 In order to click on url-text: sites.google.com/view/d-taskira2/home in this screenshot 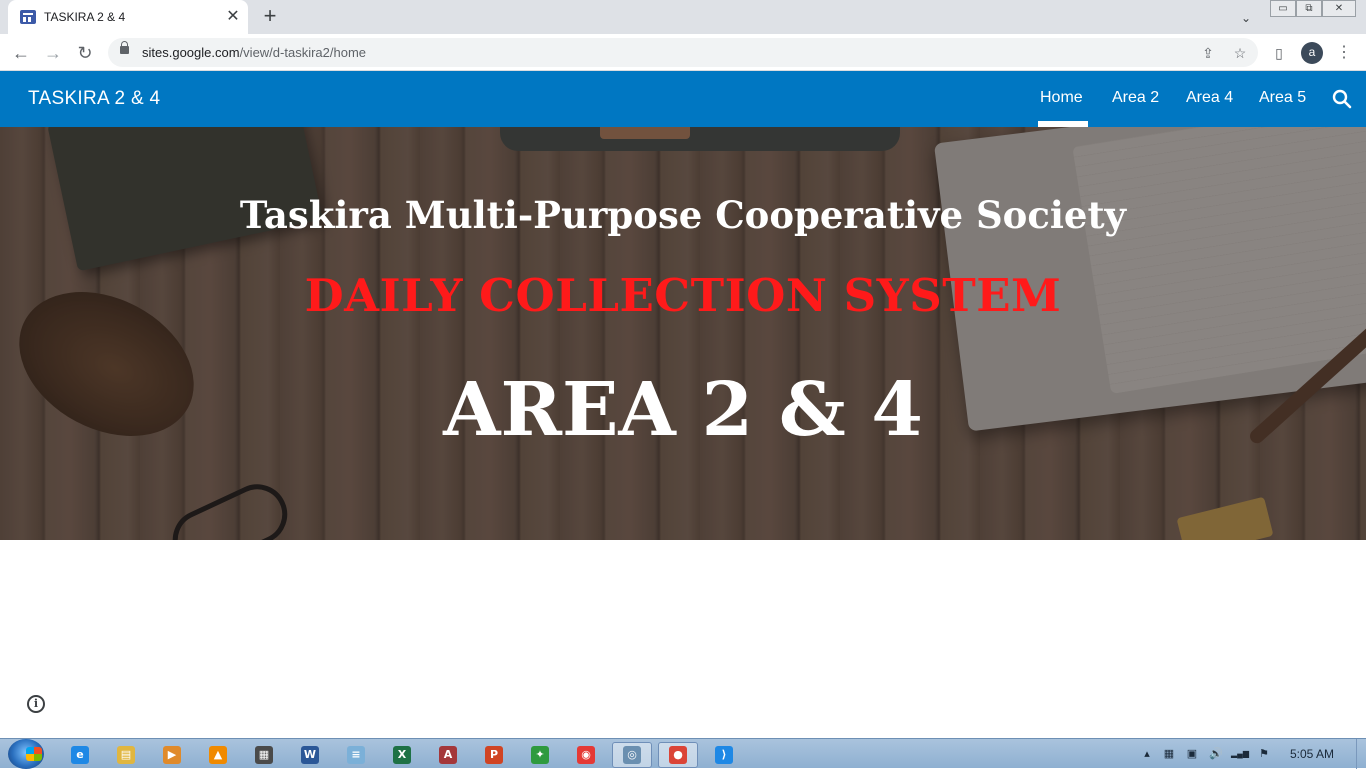, I will do `click(254, 52)`.